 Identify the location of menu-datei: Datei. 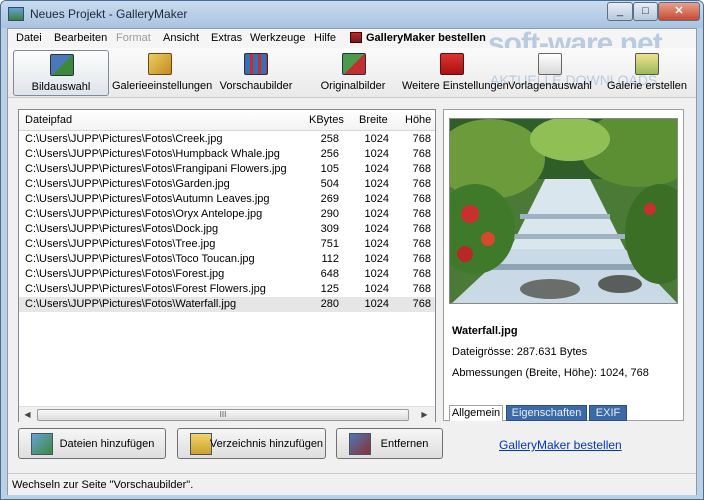
(29, 38).